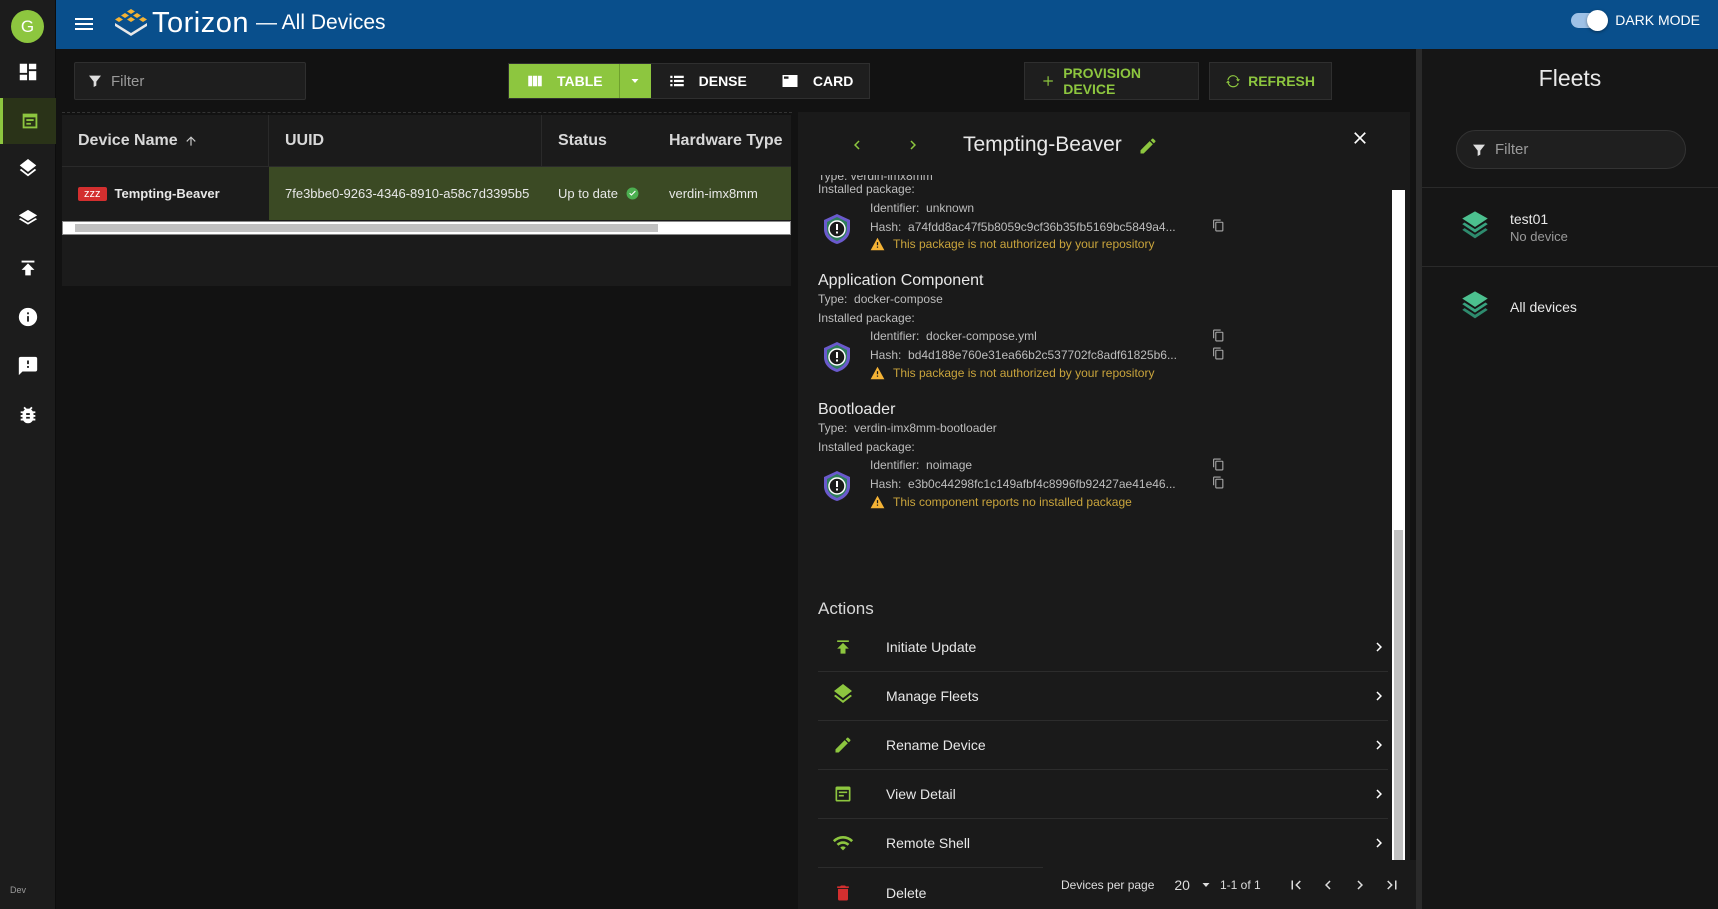  I want to click on device-name-cell: zzz Tempting-Beaver, so click(165, 193).